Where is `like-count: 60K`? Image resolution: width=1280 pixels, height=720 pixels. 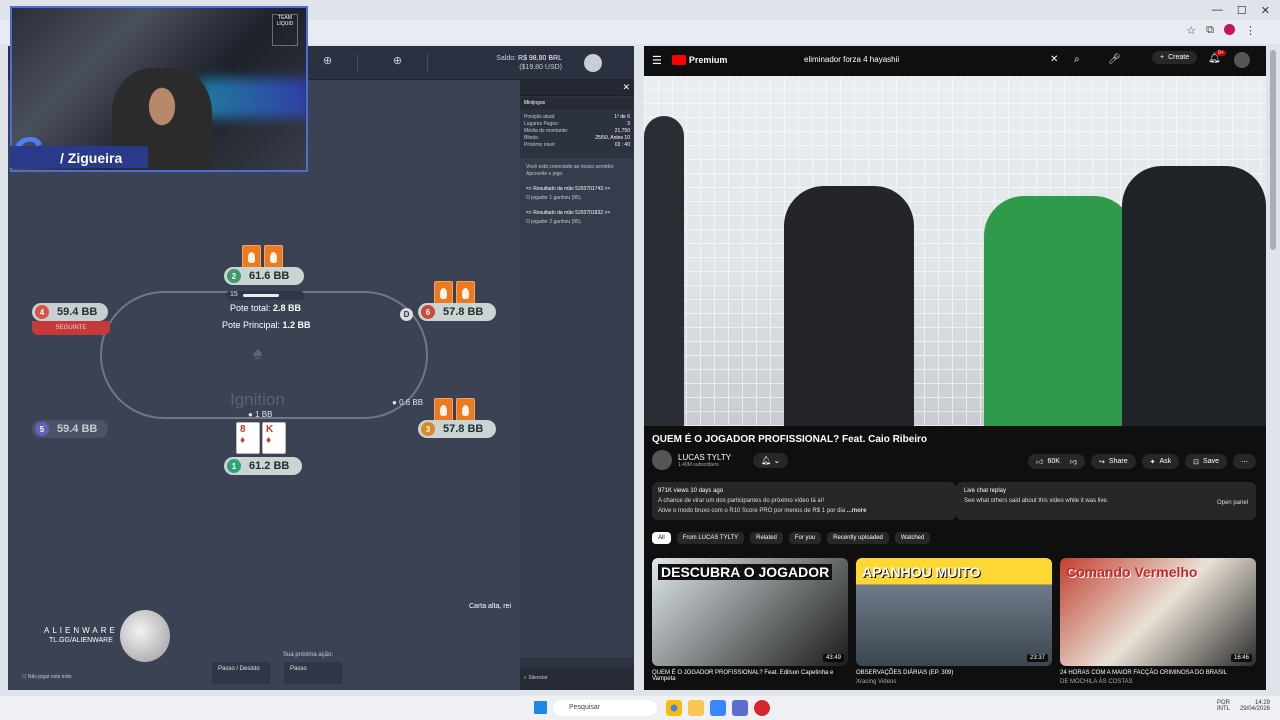
like-count: 60K is located at coordinates (1053, 461).